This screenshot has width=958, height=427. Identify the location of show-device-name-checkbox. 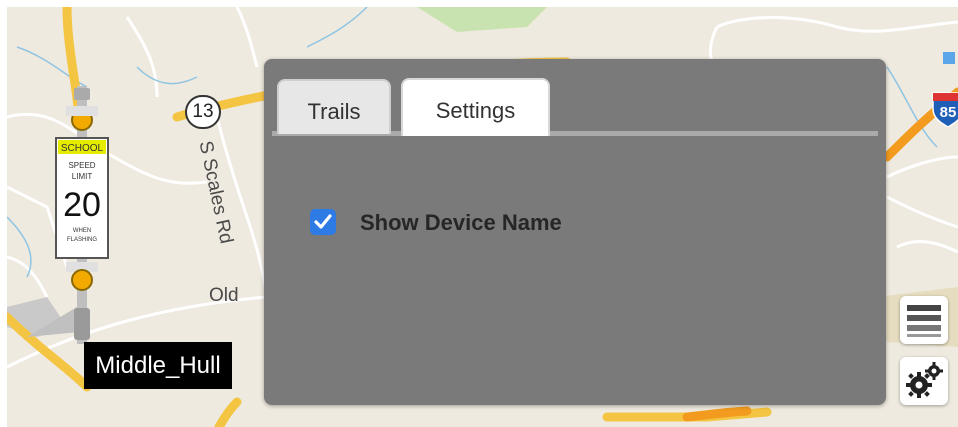
(323, 222).